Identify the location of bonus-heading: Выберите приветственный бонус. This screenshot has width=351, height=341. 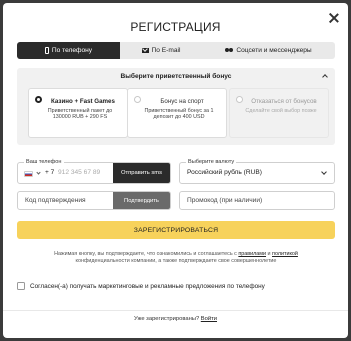
(176, 76).